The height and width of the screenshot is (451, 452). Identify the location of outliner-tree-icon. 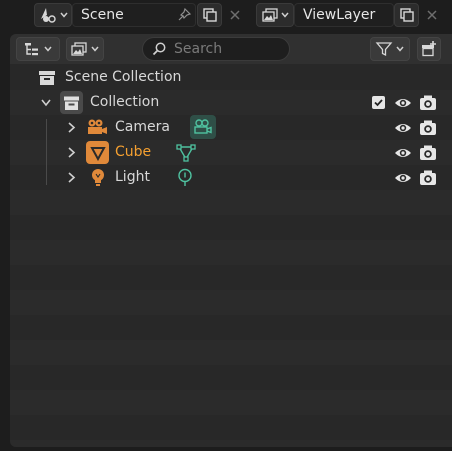
(31, 49).